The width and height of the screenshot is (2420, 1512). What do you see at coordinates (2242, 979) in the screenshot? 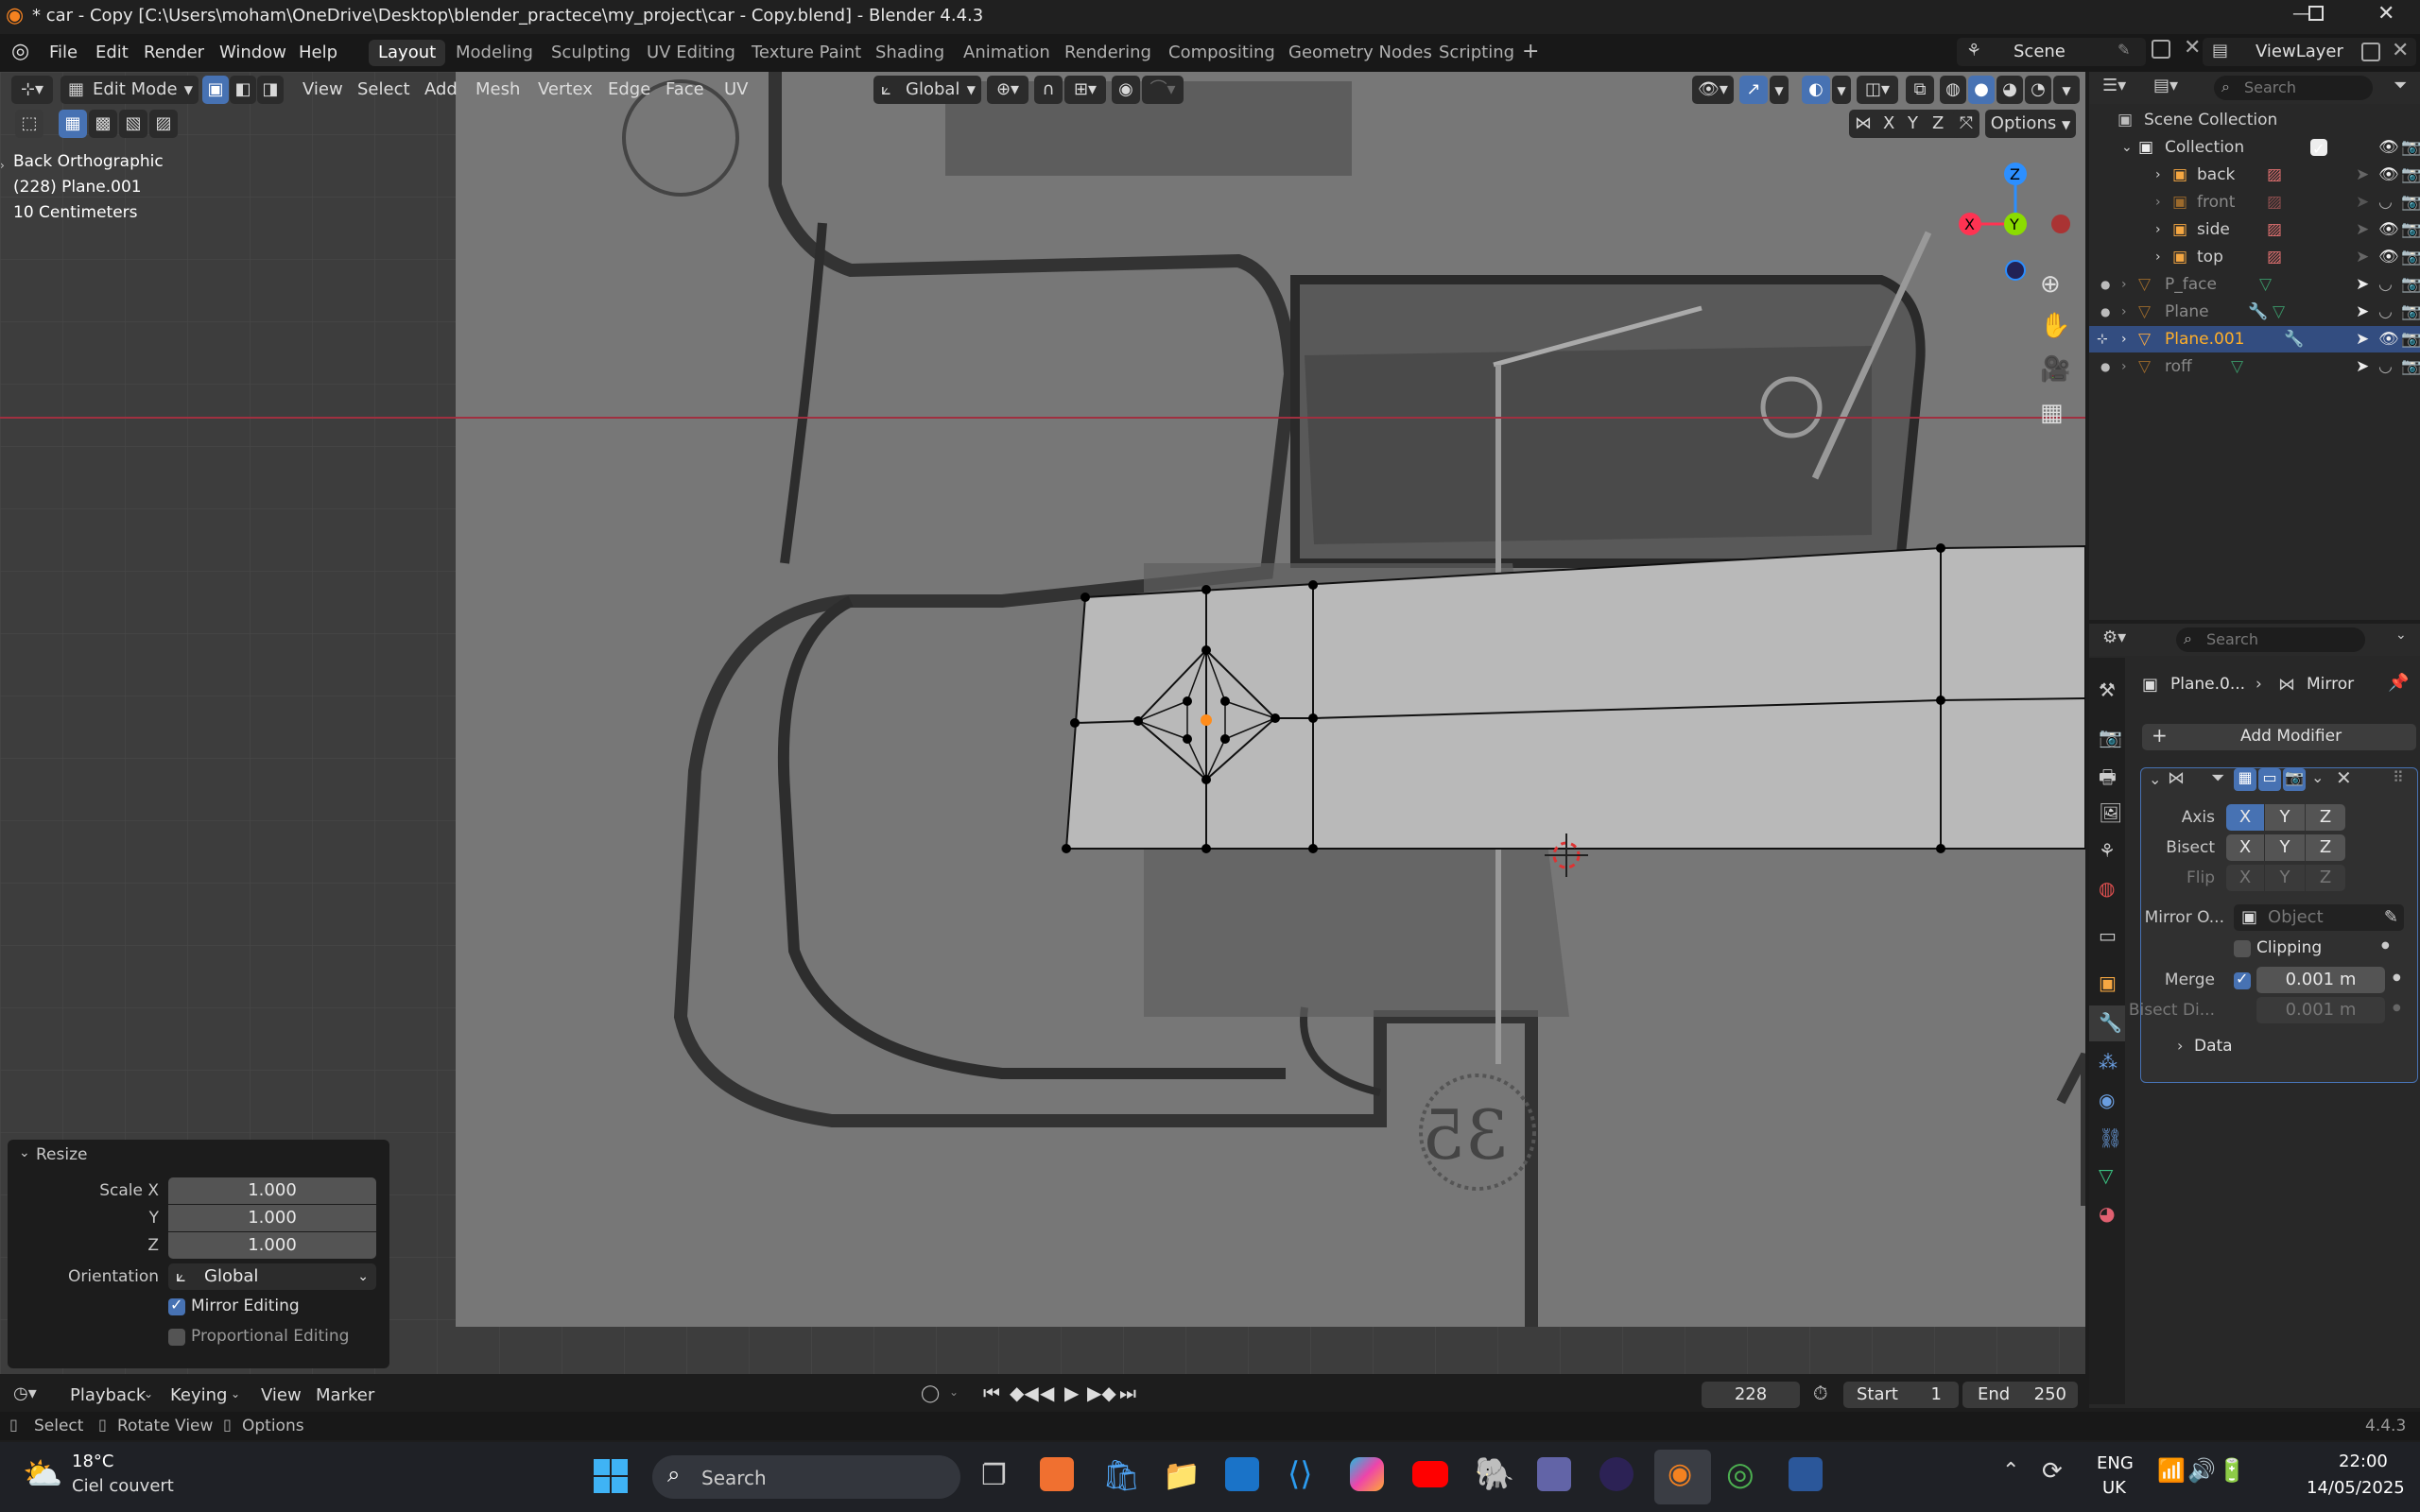
I see `merge-checkbox` at bounding box center [2242, 979].